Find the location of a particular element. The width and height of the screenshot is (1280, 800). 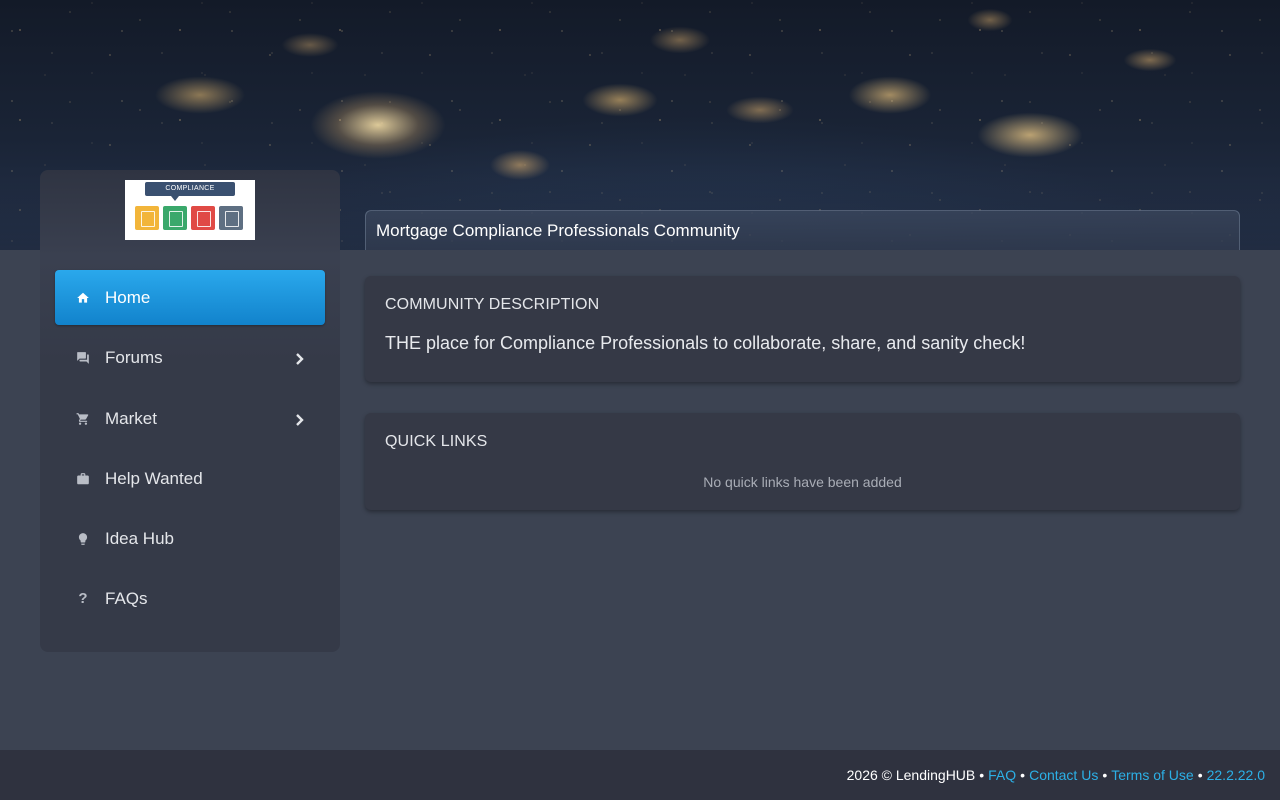

lightbulb-icon is located at coordinates (83, 539).